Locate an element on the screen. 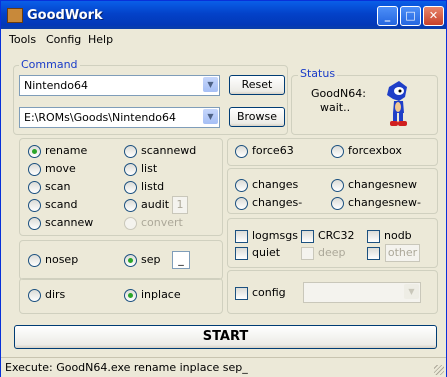 This screenshot has height=377, width=447. checkbox-logmsgs is located at coordinates (241, 236).